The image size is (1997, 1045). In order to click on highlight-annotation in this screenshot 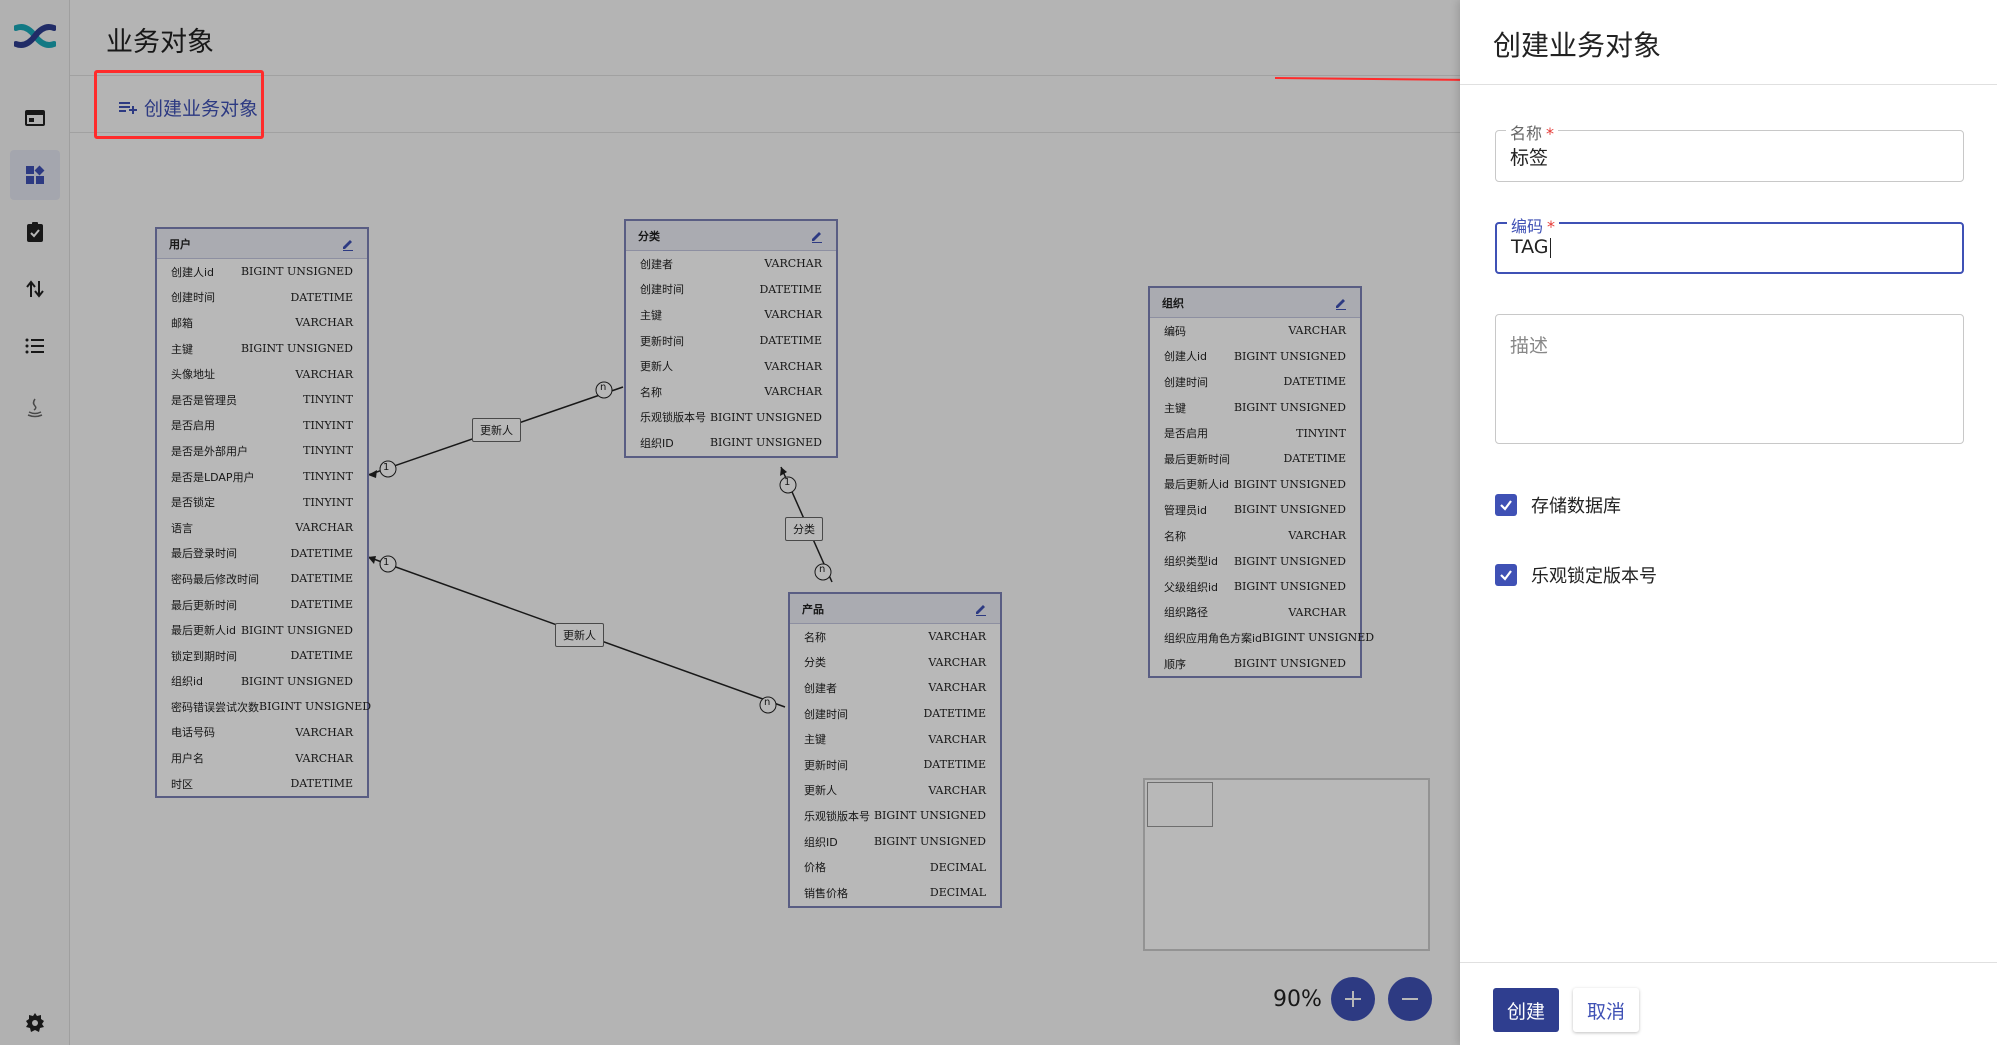, I will do `click(179, 104)`.